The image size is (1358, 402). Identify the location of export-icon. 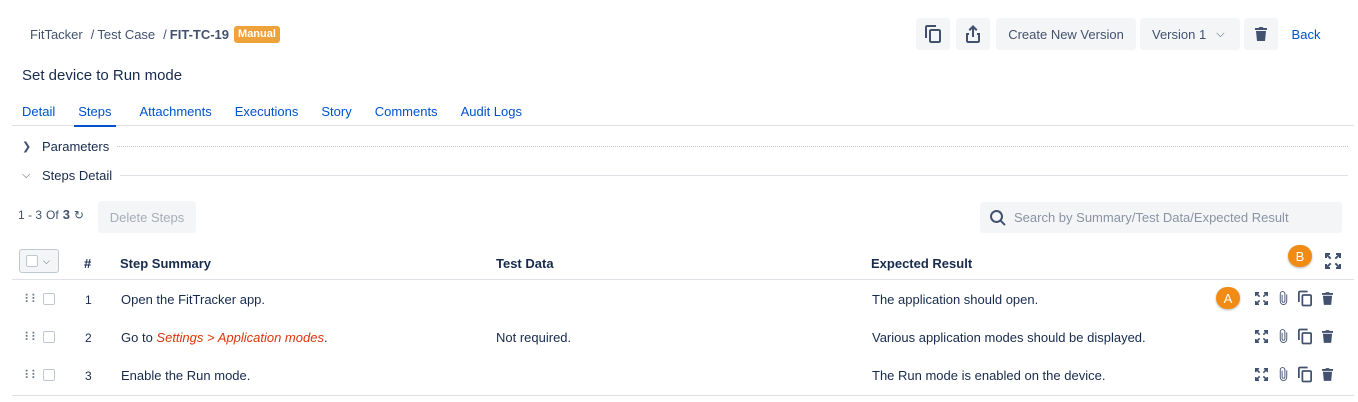
(973, 34).